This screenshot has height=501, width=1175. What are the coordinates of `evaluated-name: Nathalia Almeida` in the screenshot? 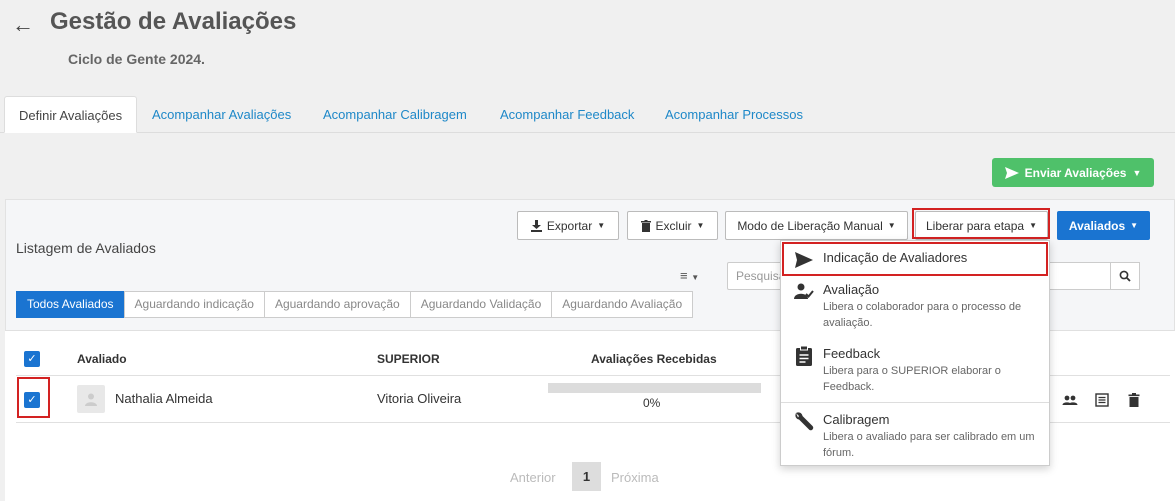 It's located at (164, 398).